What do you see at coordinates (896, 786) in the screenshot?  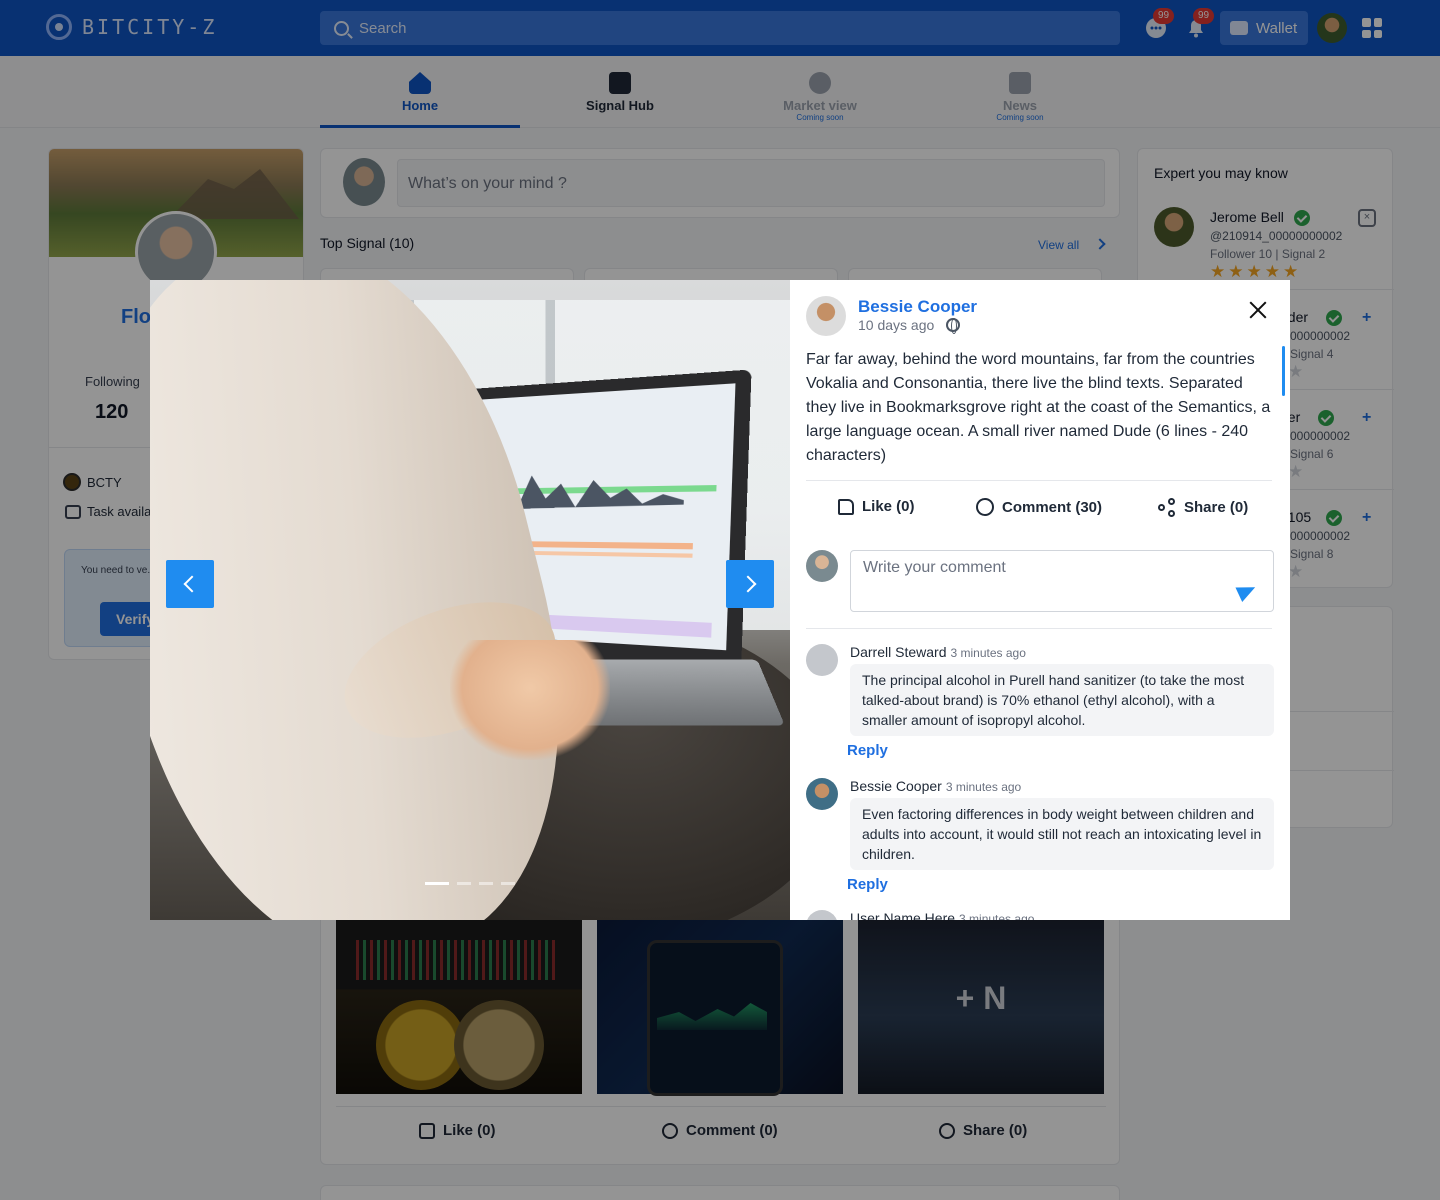 I see `commenter-name-text: Bessie Cooper` at bounding box center [896, 786].